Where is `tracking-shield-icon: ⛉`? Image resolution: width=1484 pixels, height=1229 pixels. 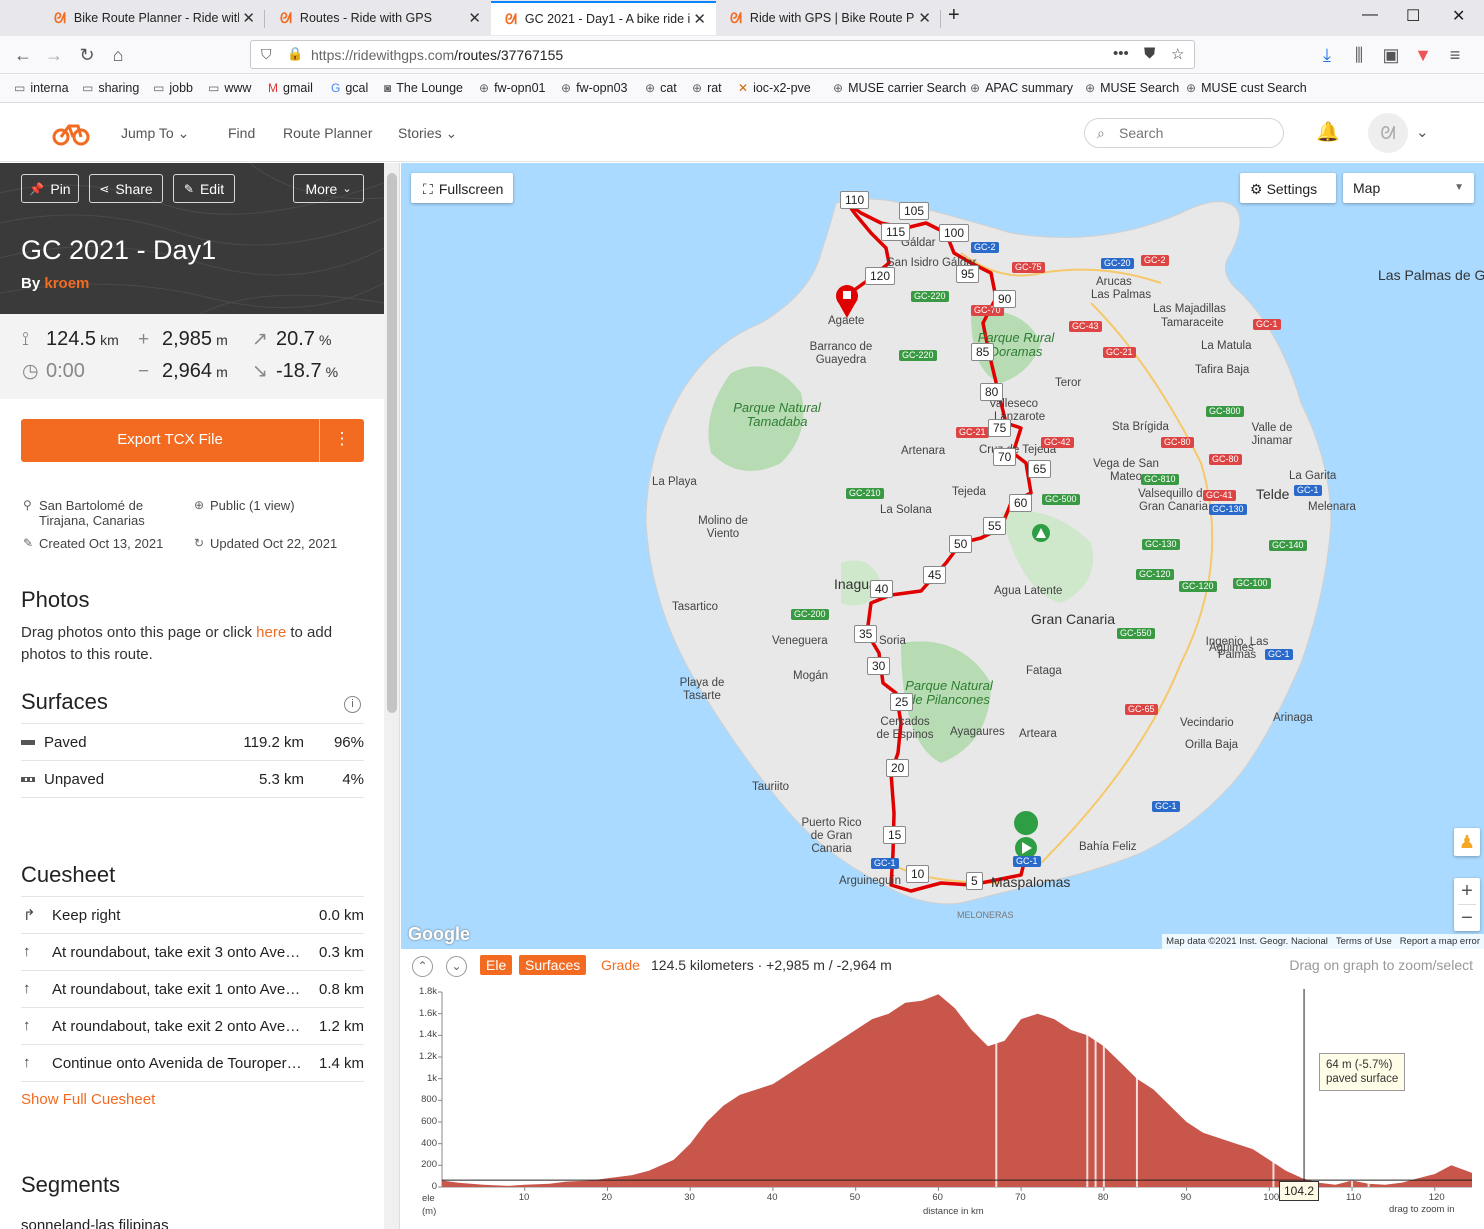
tracking-shield-icon: ⛉ is located at coordinates (266, 54).